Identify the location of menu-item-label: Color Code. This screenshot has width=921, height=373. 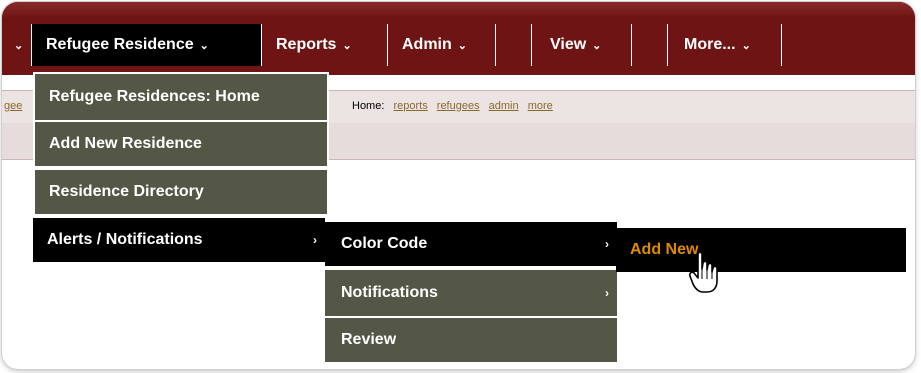
(384, 243).